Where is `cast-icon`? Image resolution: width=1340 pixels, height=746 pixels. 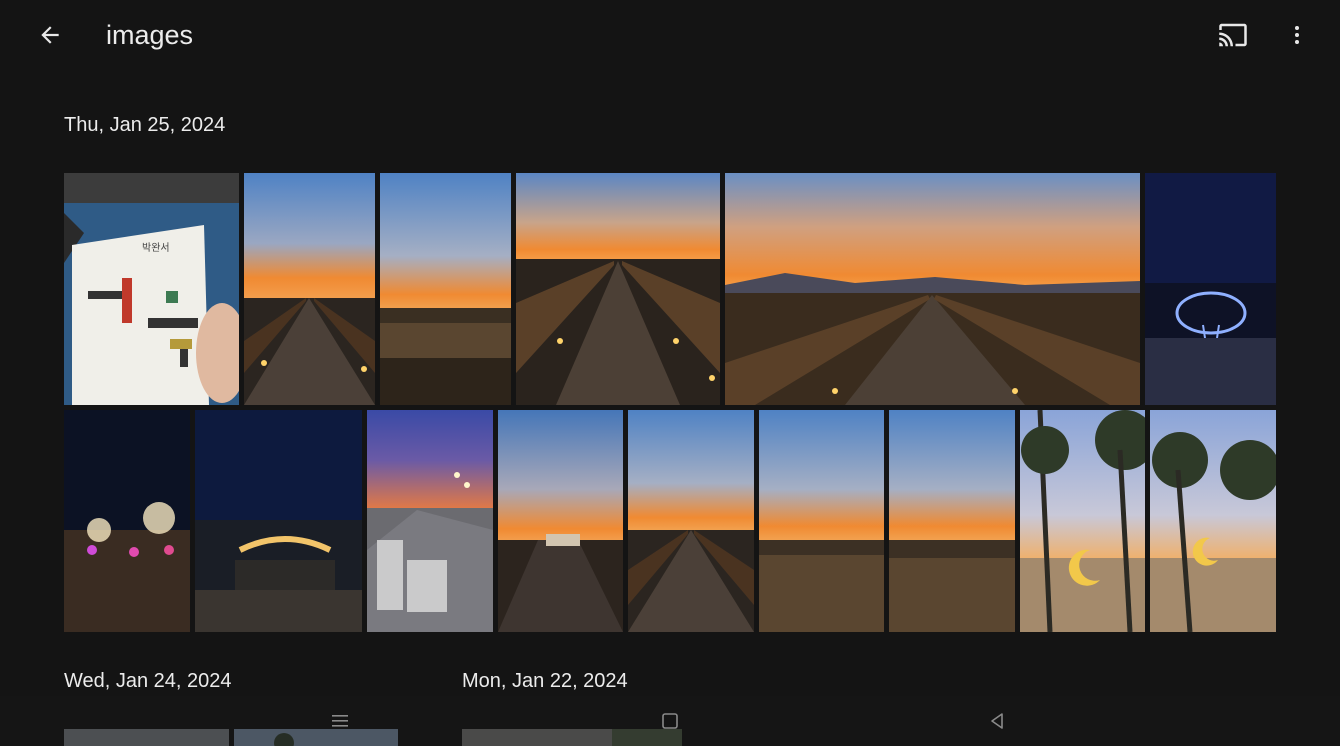 cast-icon is located at coordinates (1233, 35).